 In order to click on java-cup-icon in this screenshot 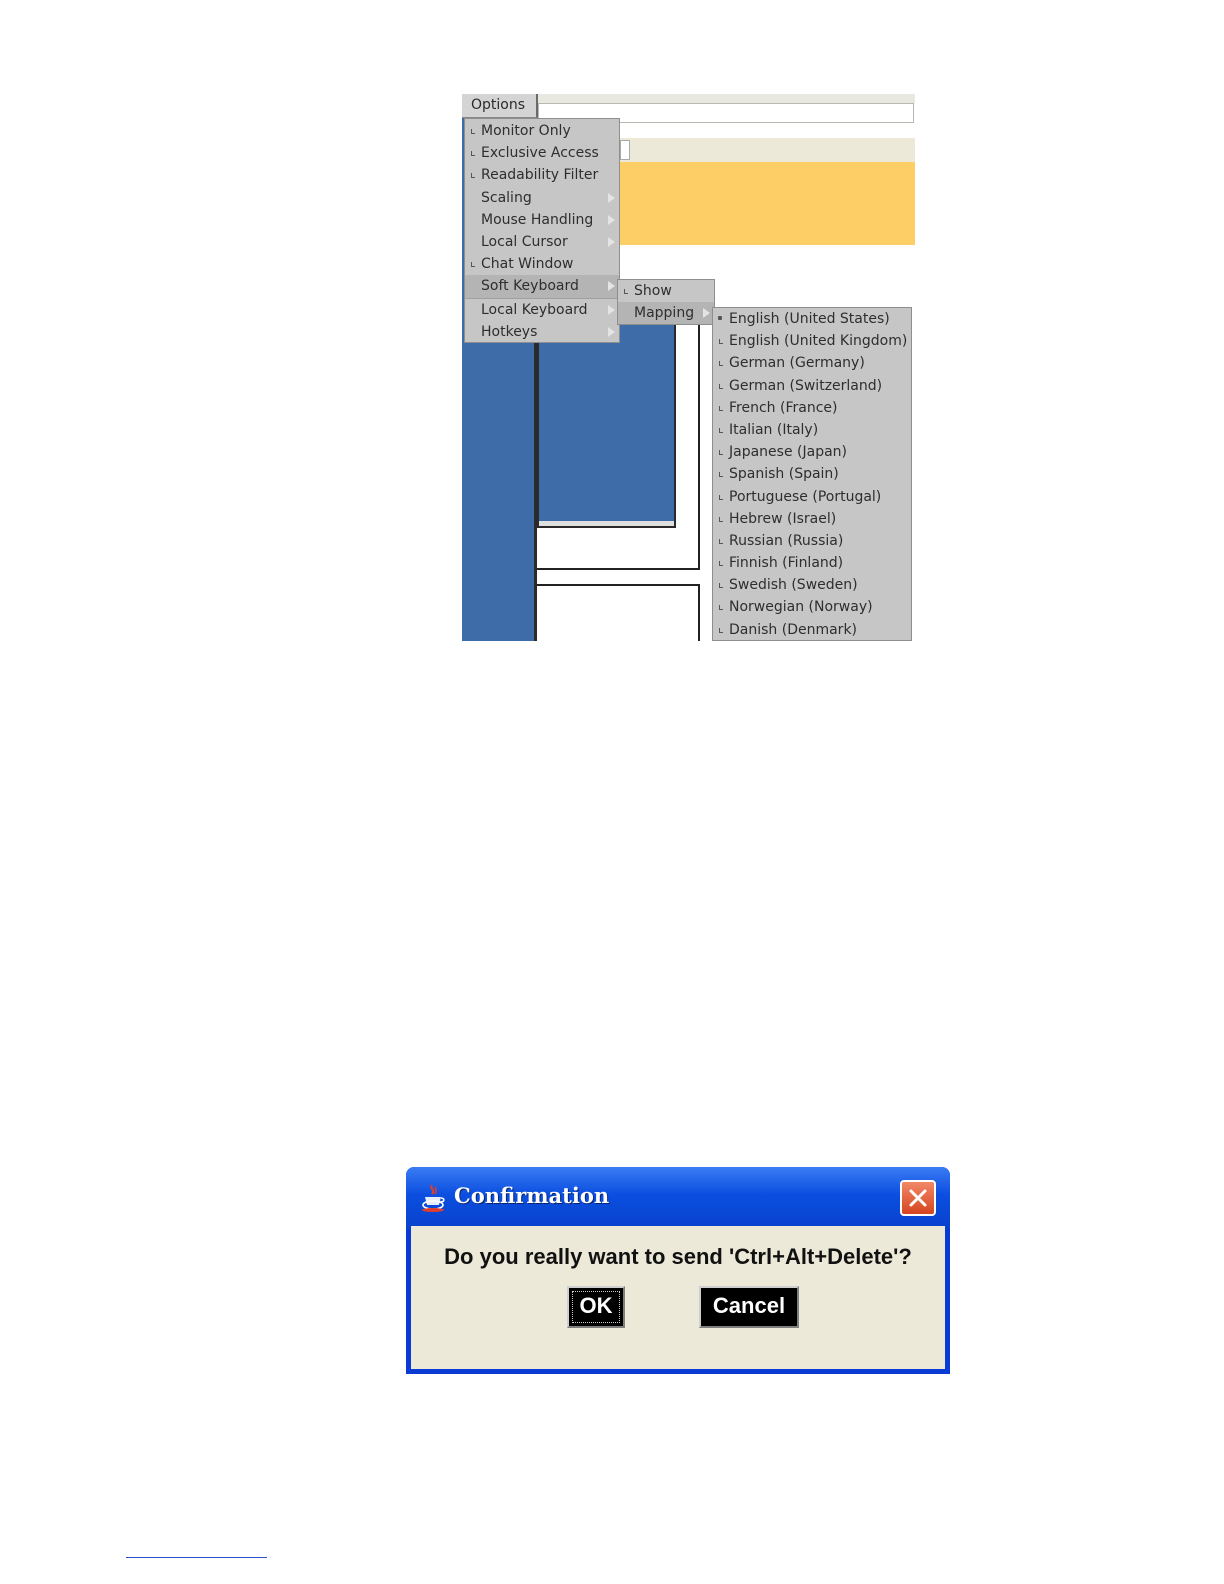, I will do `click(433, 1198)`.